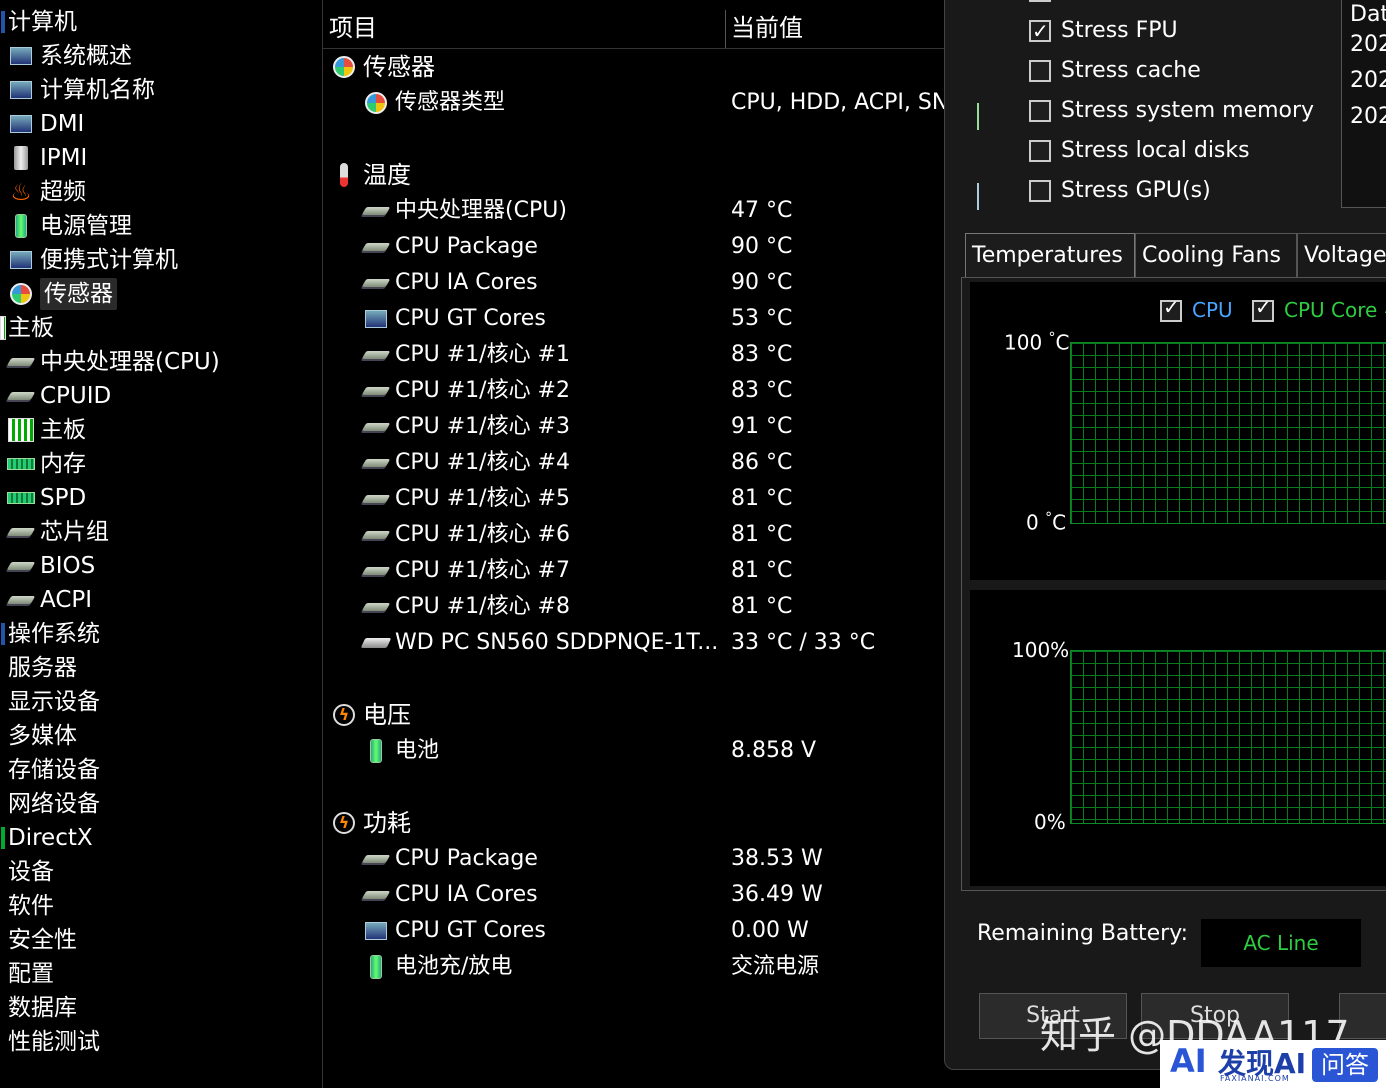 The image size is (1386, 1088). I want to click on tree-item: 内存, so click(46, 464).